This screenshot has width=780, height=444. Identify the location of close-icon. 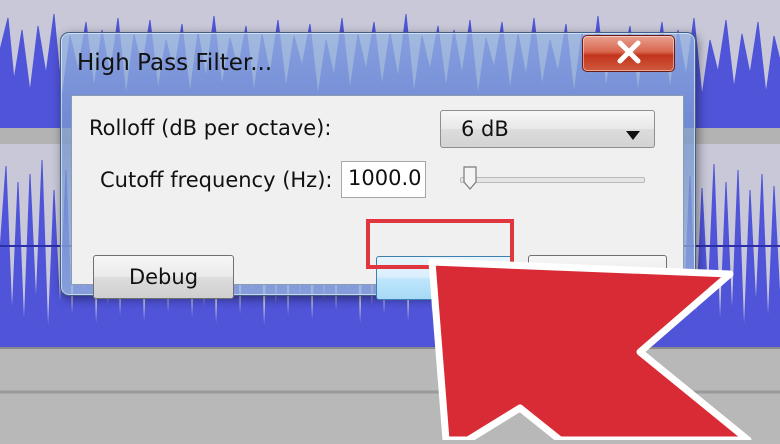
(629, 54).